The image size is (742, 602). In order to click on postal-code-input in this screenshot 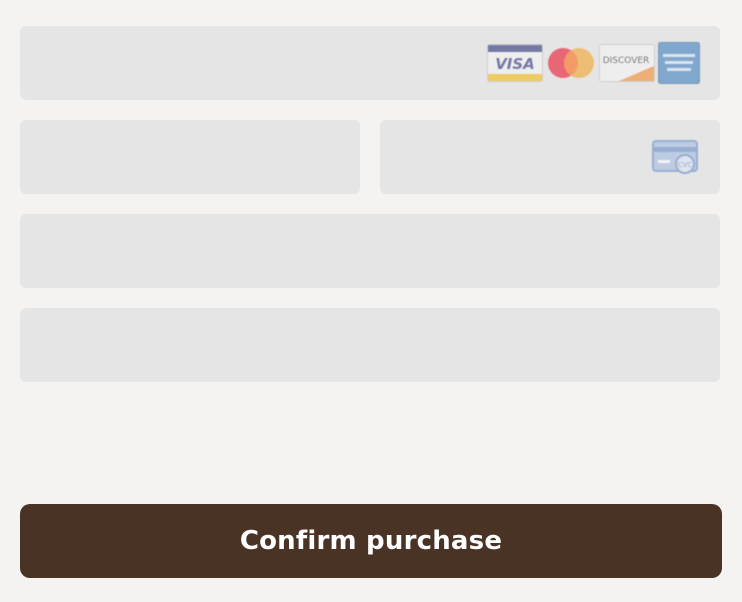, I will do `click(370, 345)`.